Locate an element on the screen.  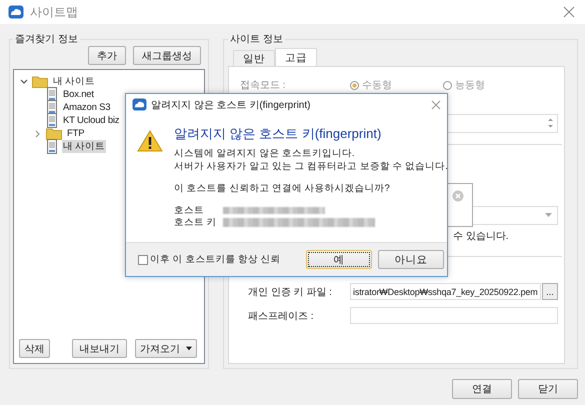
note-text: 수 있습니다. is located at coordinates (481, 236).